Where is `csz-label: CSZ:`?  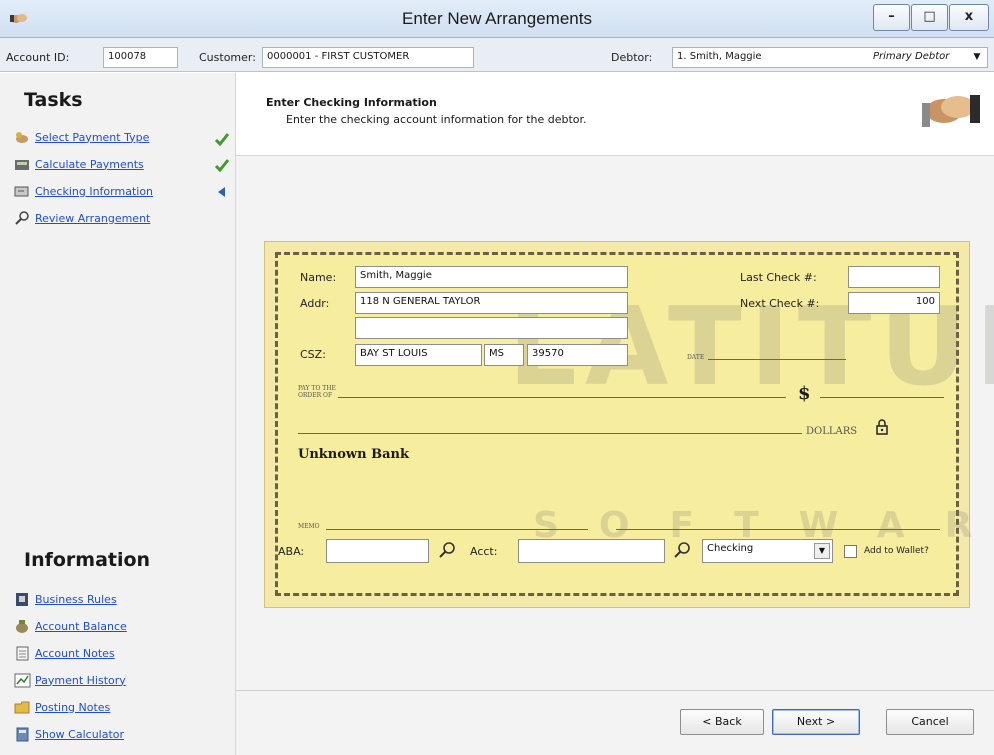
csz-label: CSZ: is located at coordinates (313, 354).